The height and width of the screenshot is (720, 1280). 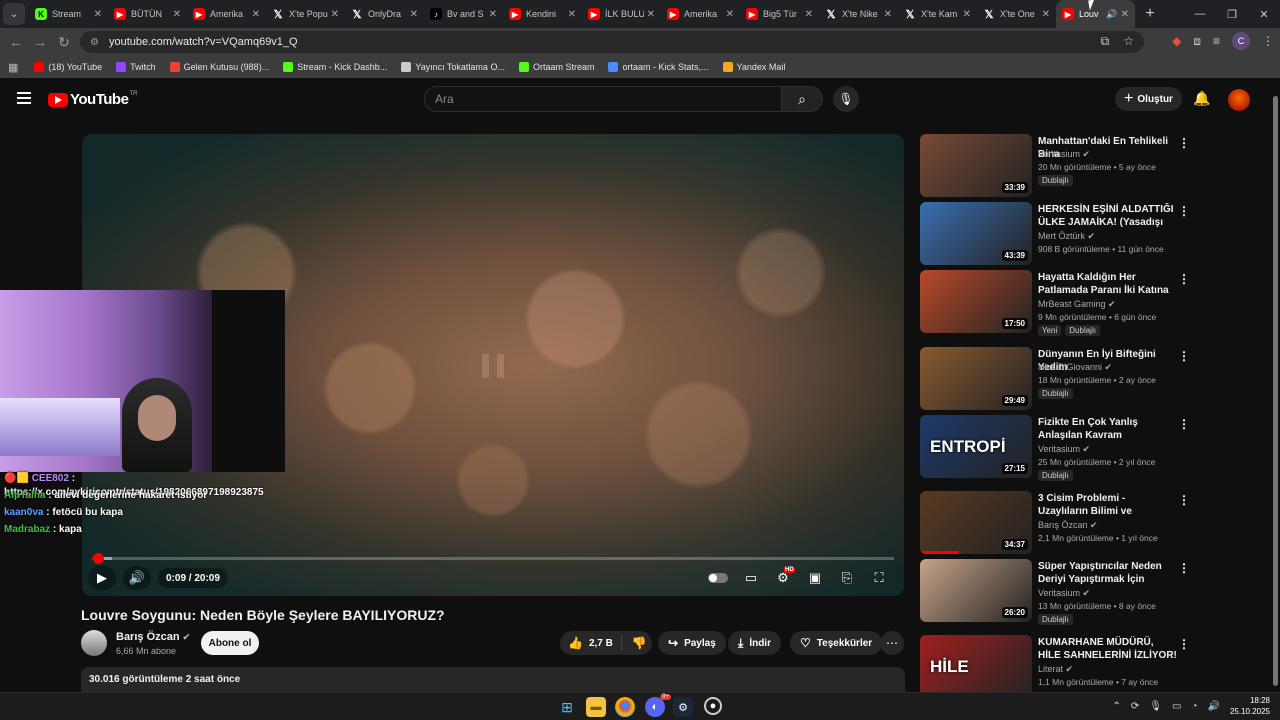 What do you see at coordinates (1128, 41) in the screenshot?
I see `bookmark-star-icon: ☆` at bounding box center [1128, 41].